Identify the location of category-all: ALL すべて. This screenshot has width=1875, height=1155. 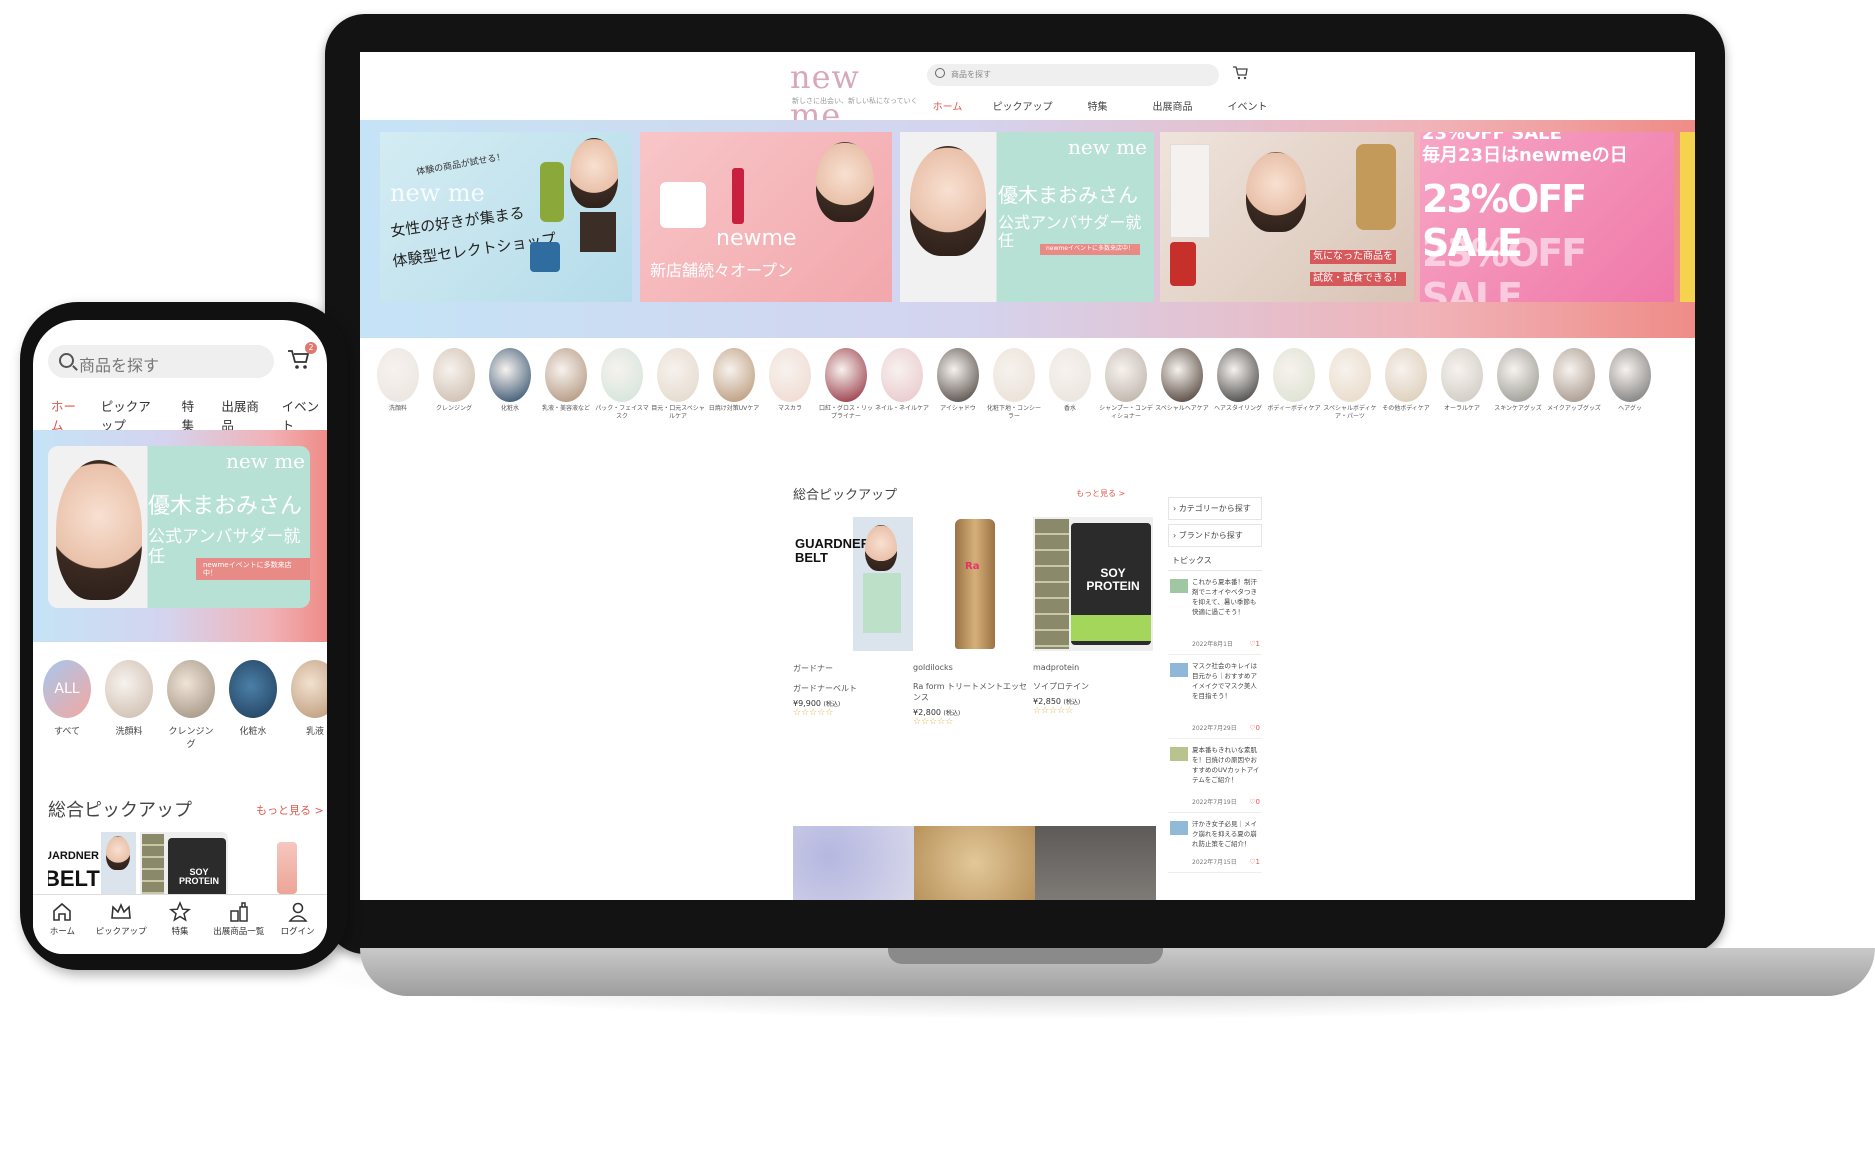
(67, 705).